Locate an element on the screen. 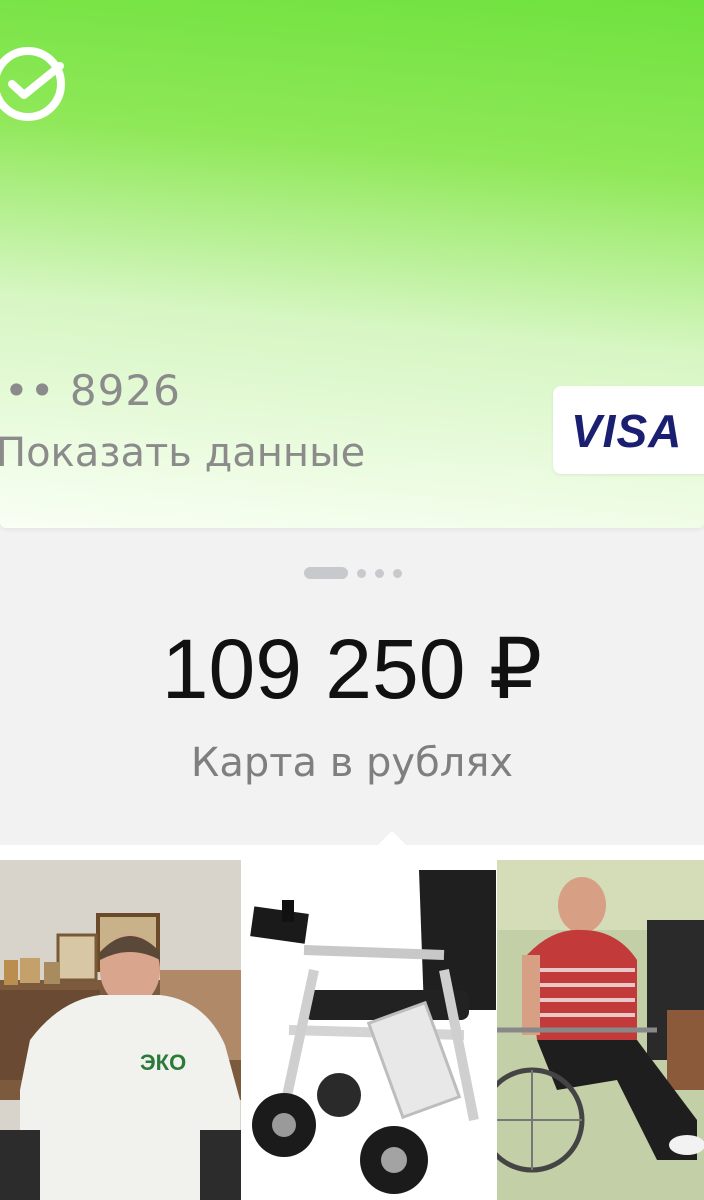 The width and height of the screenshot is (704, 1200). sber-check-icon is located at coordinates (34, 84).